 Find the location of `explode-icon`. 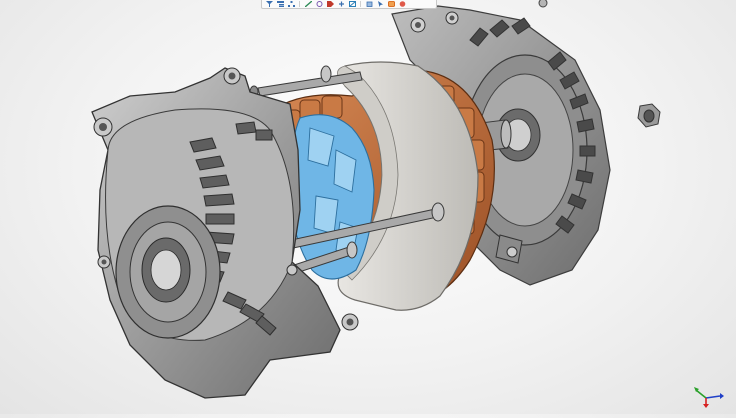

explode-icon is located at coordinates (341, 4).